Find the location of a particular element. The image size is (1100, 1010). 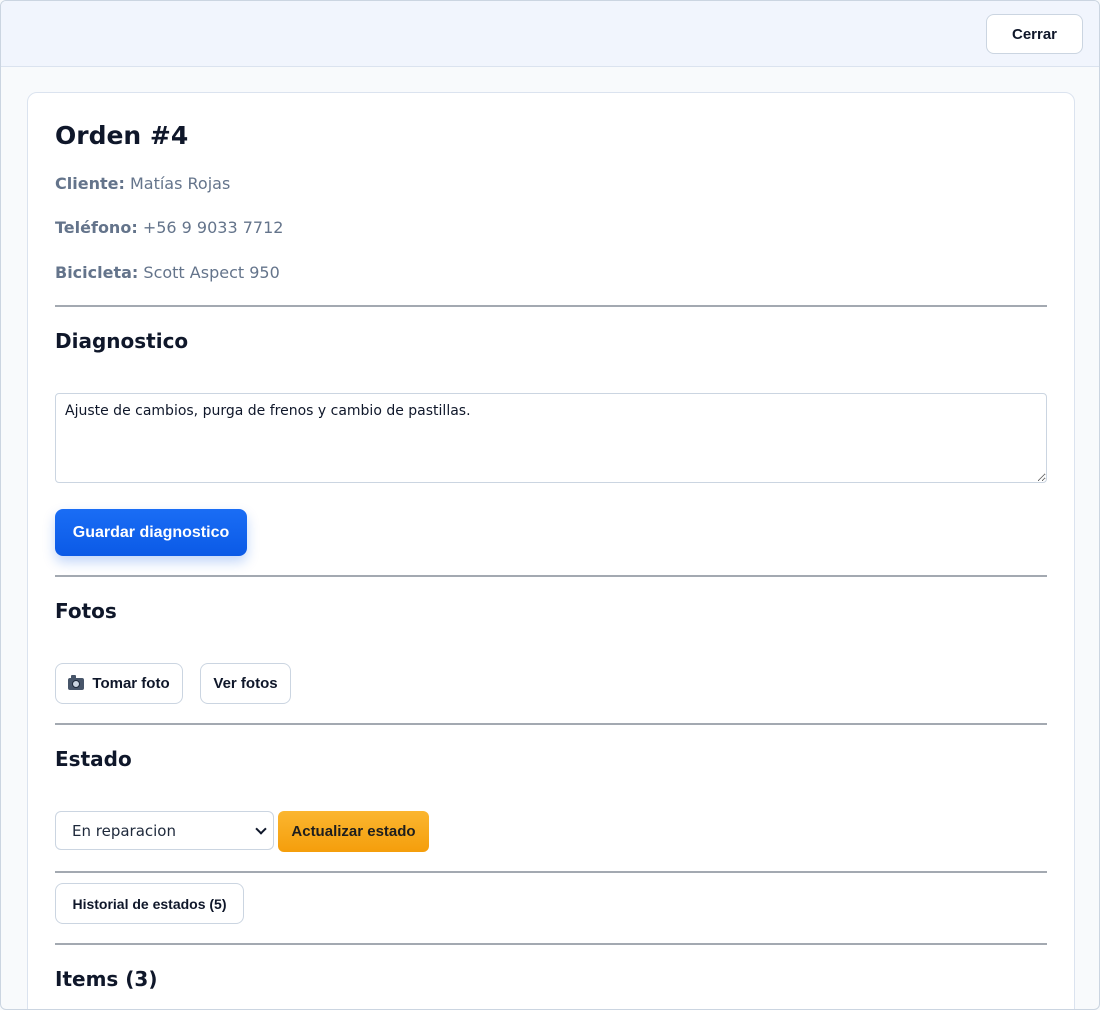

status-select: En reparacion is located at coordinates (164, 830).